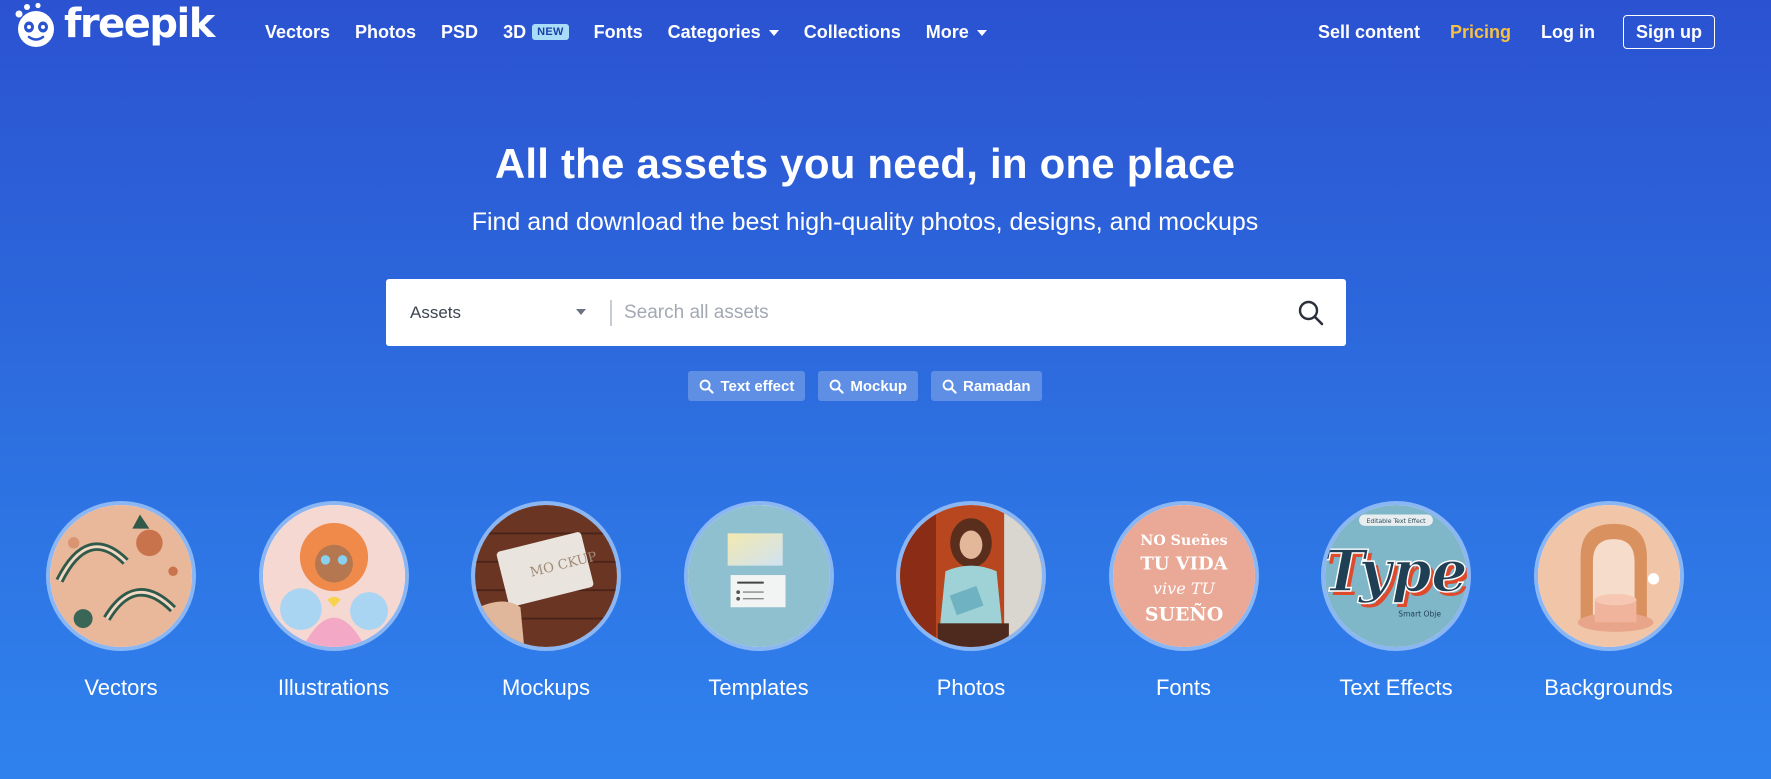  I want to click on lettering-line: vive TU, so click(1183, 588).